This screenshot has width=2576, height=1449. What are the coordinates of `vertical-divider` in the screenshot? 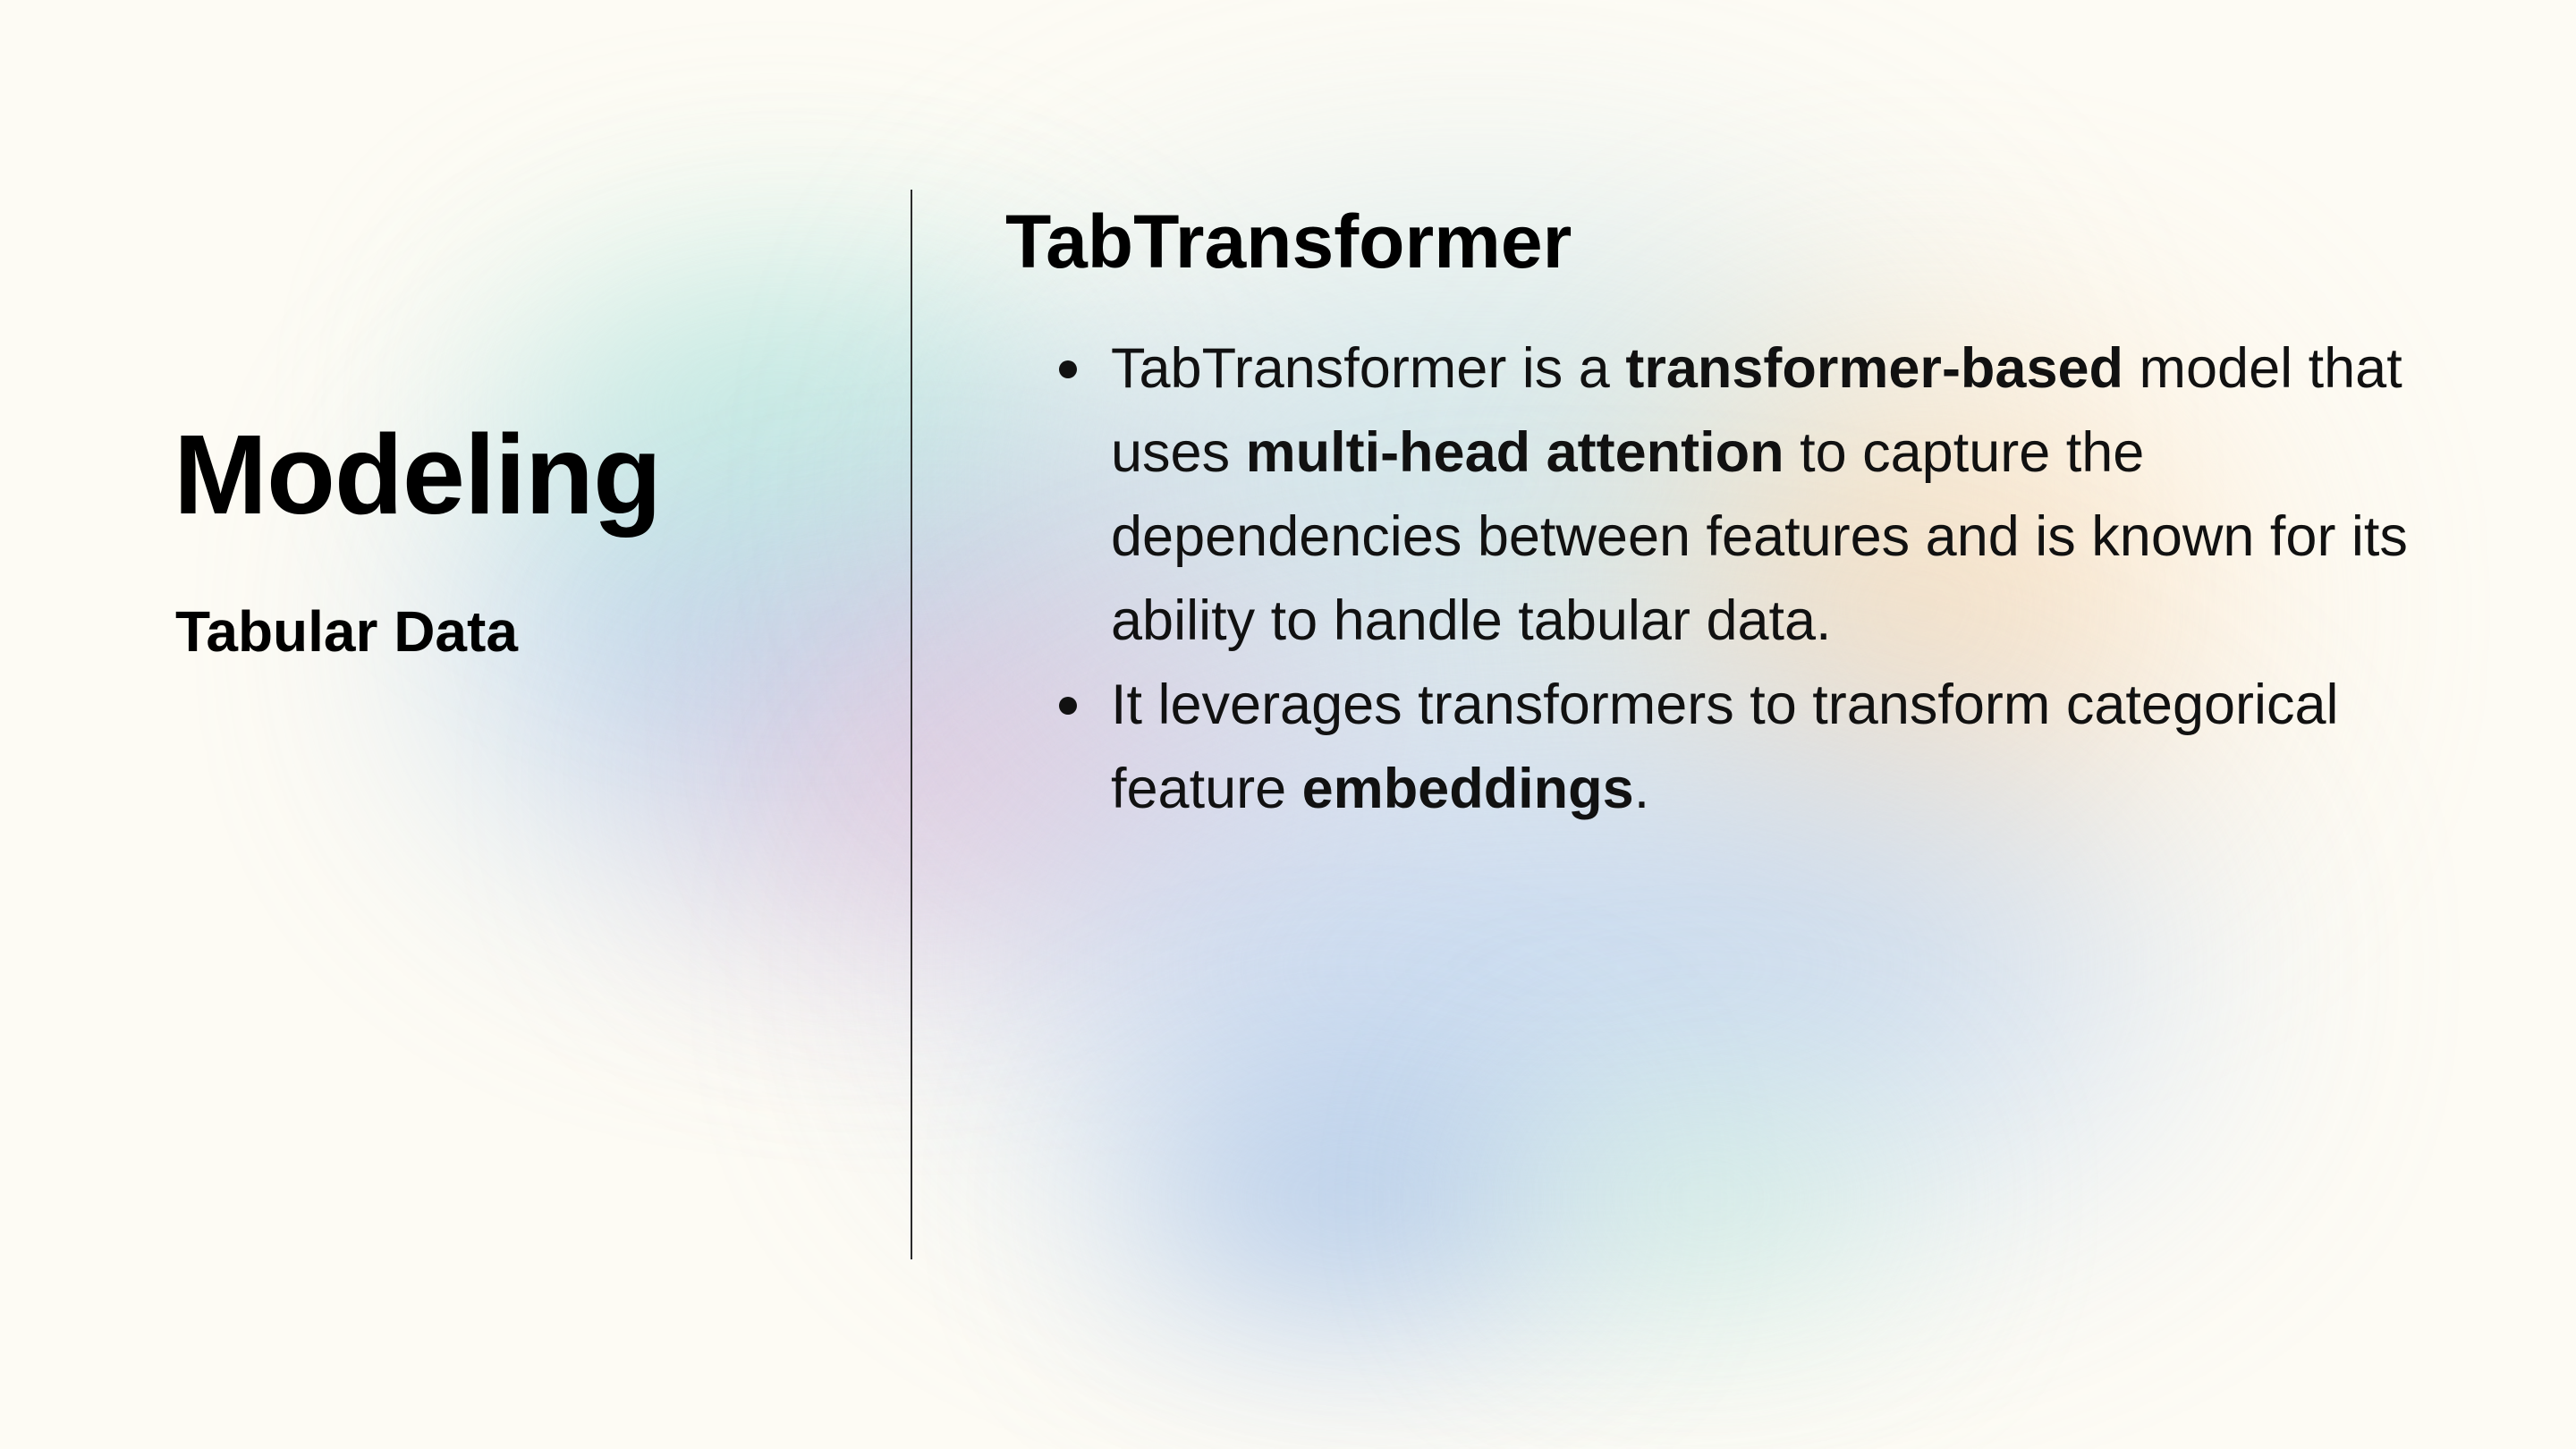 It's located at (911, 724).